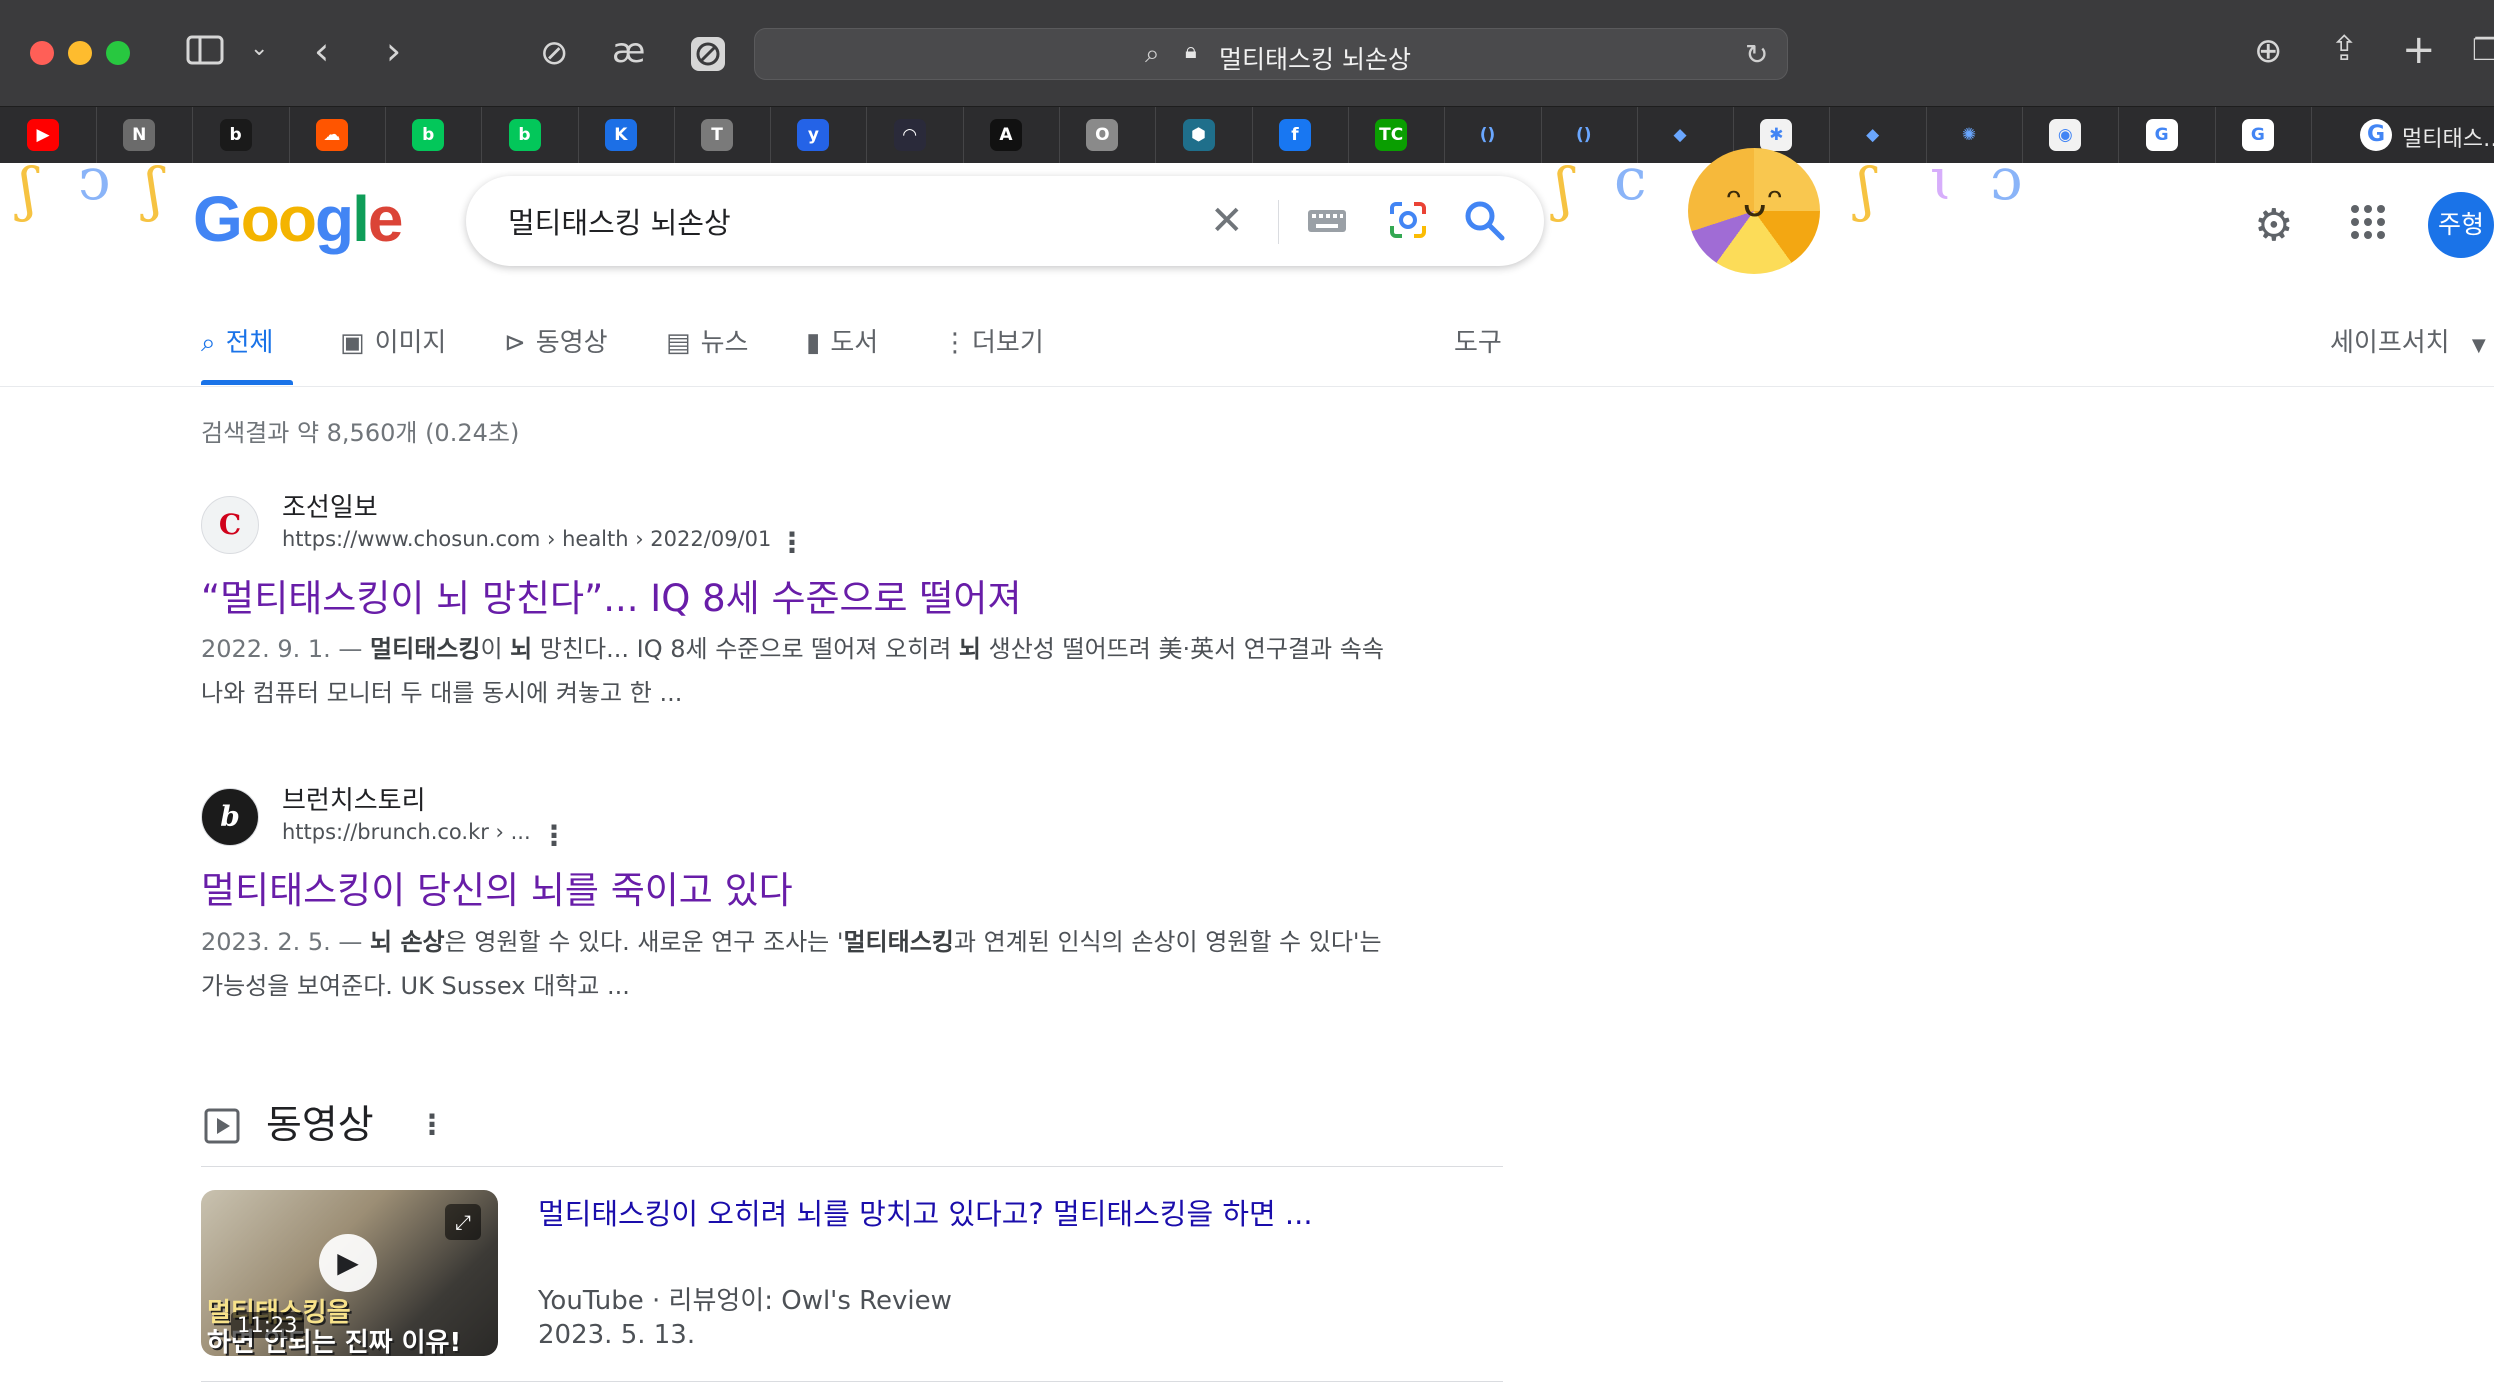 Image resolution: width=2494 pixels, height=1388 pixels. Describe the element at coordinates (571, 343) in the screenshot. I see `tab-videos-label: 동영상` at that location.